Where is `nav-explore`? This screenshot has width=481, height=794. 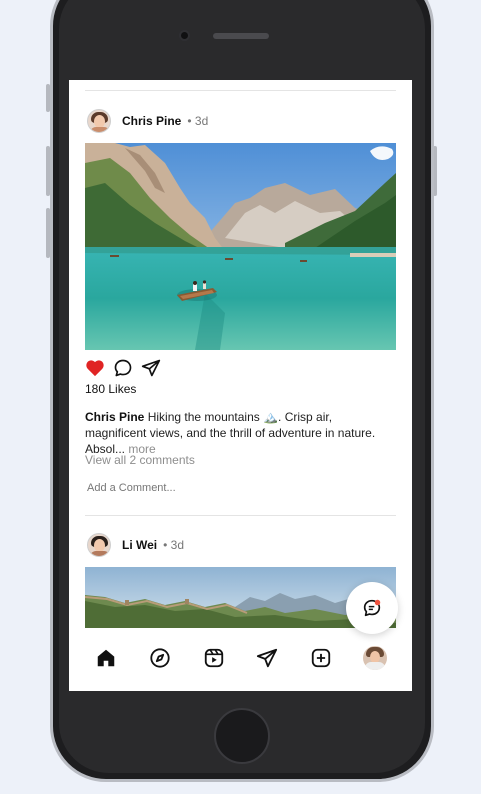
nav-explore is located at coordinates (160, 658).